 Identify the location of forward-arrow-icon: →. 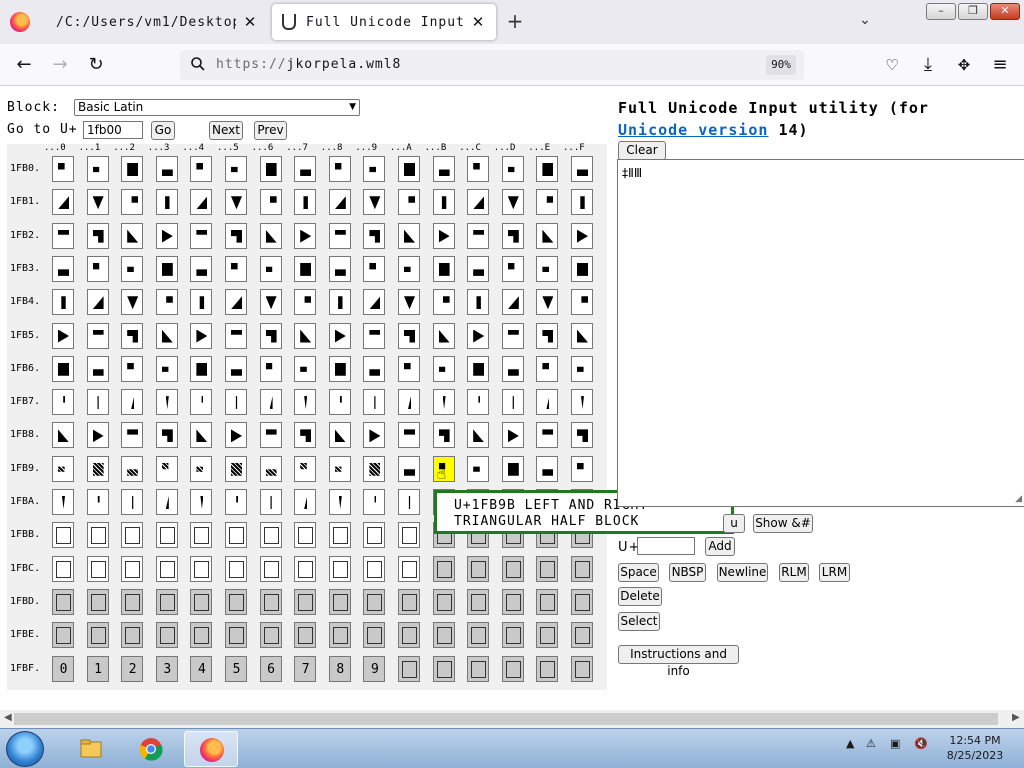
(60, 65).